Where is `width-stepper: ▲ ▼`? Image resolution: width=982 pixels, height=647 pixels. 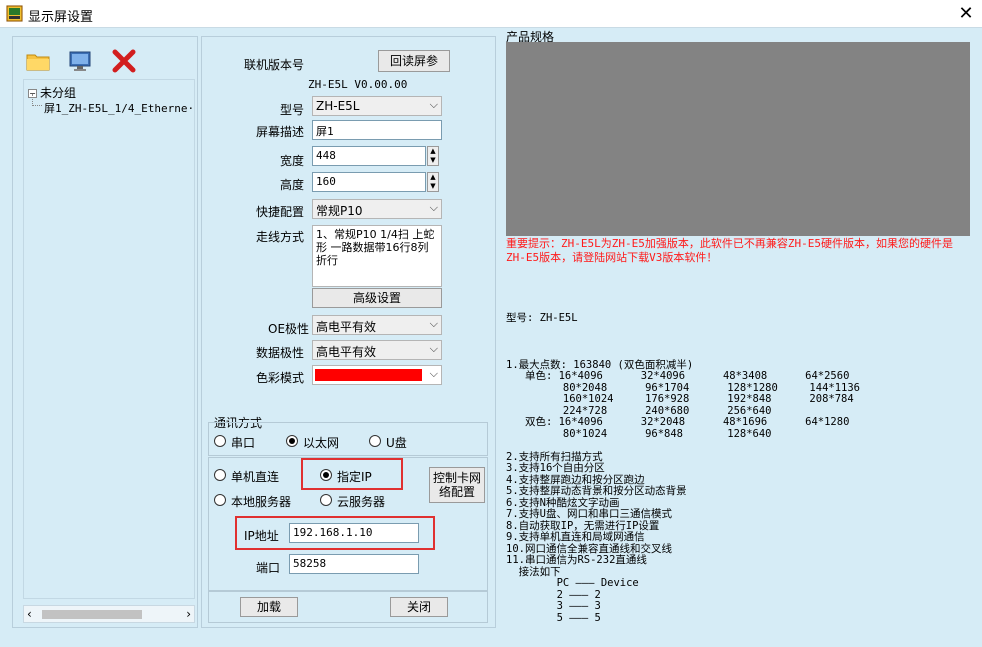 width-stepper: ▲ ▼ is located at coordinates (433, 156).